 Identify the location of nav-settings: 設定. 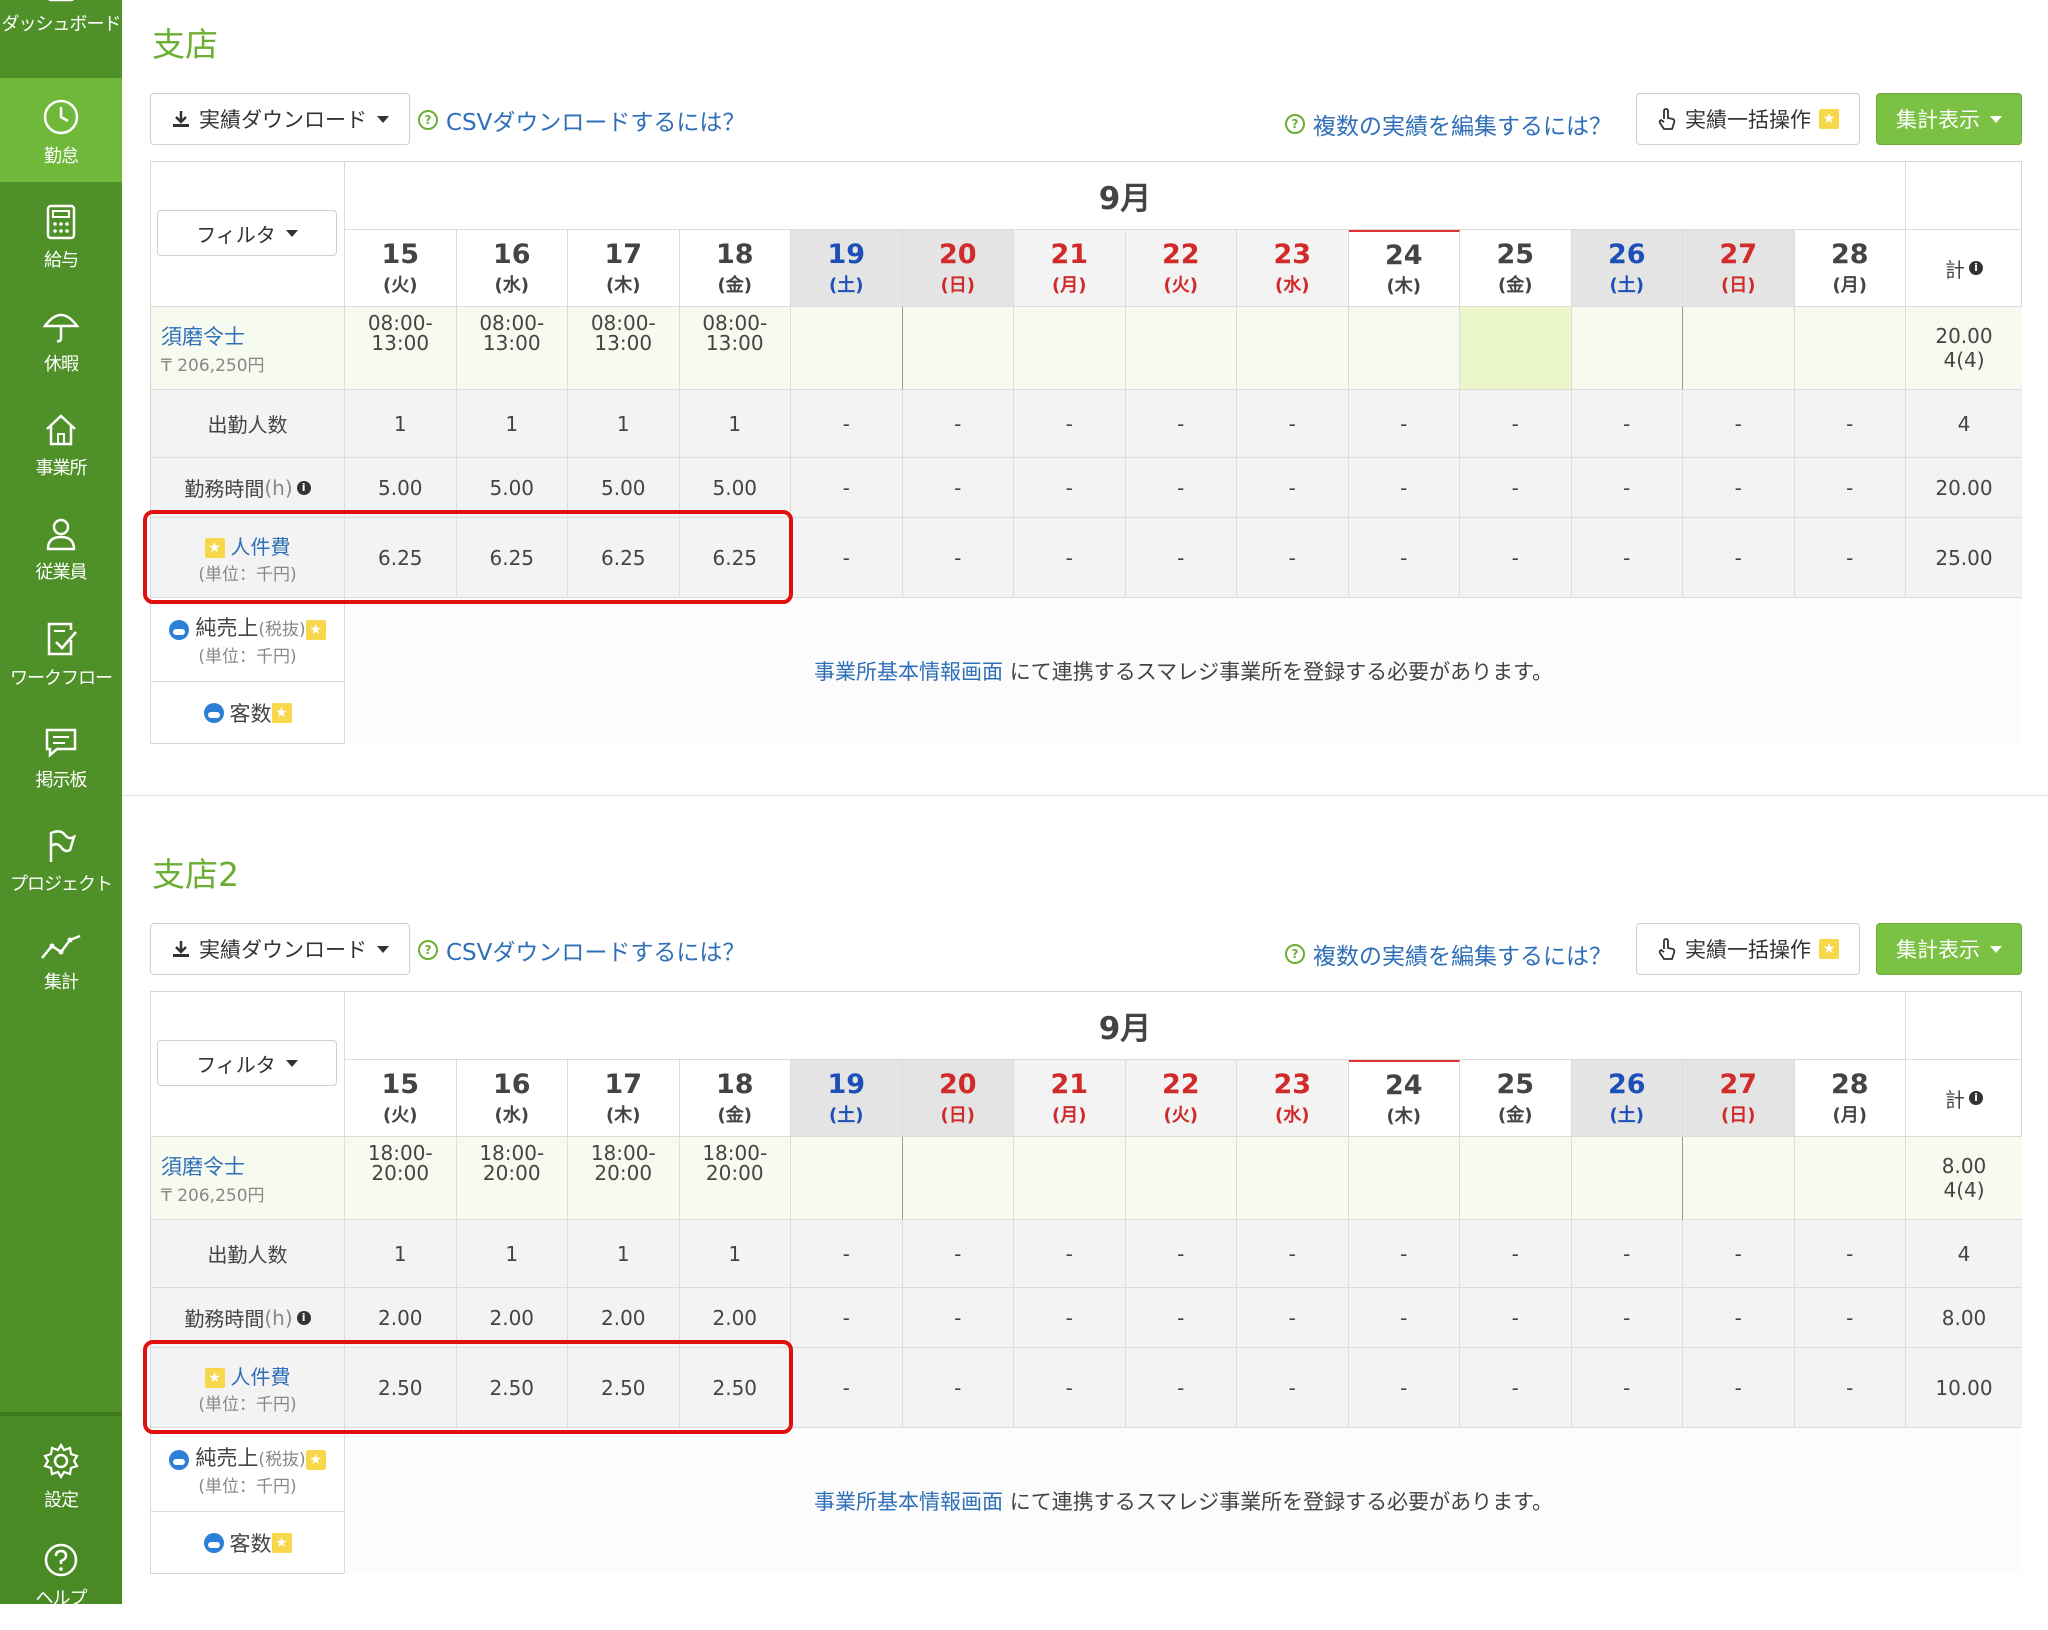
(61, 1494).